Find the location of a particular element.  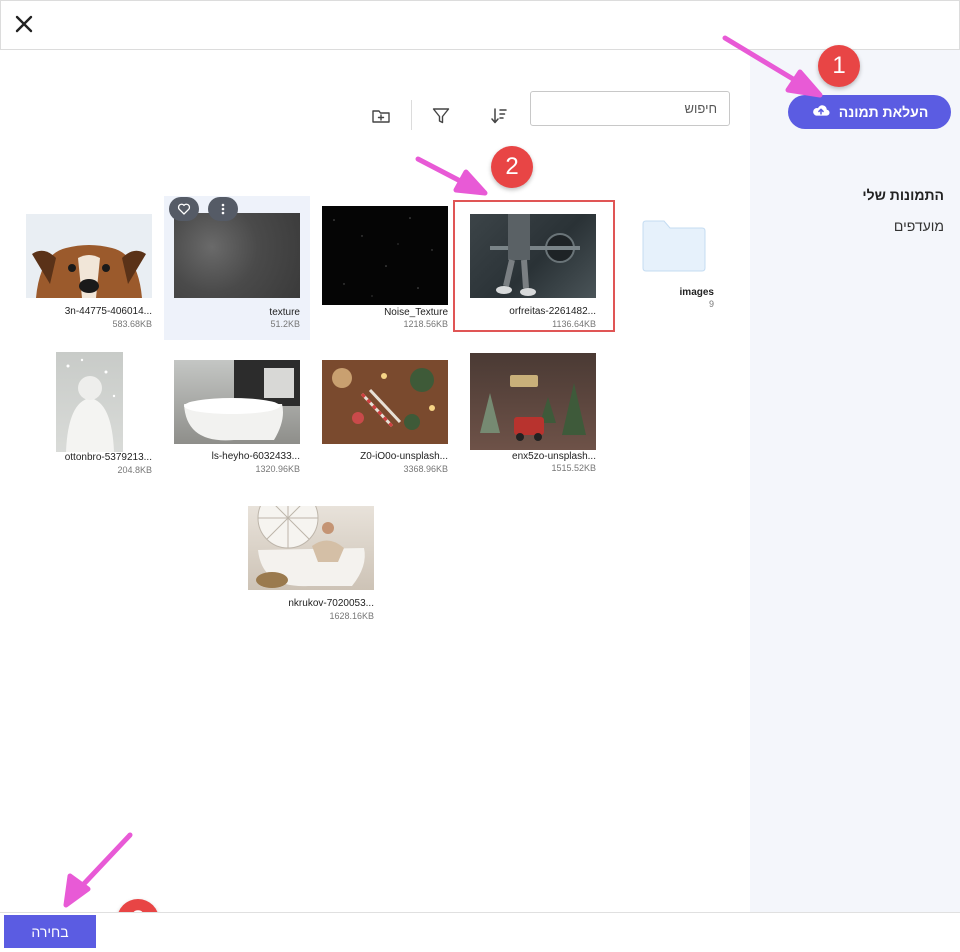

folder-name: images is located at coordinates (696, 292).